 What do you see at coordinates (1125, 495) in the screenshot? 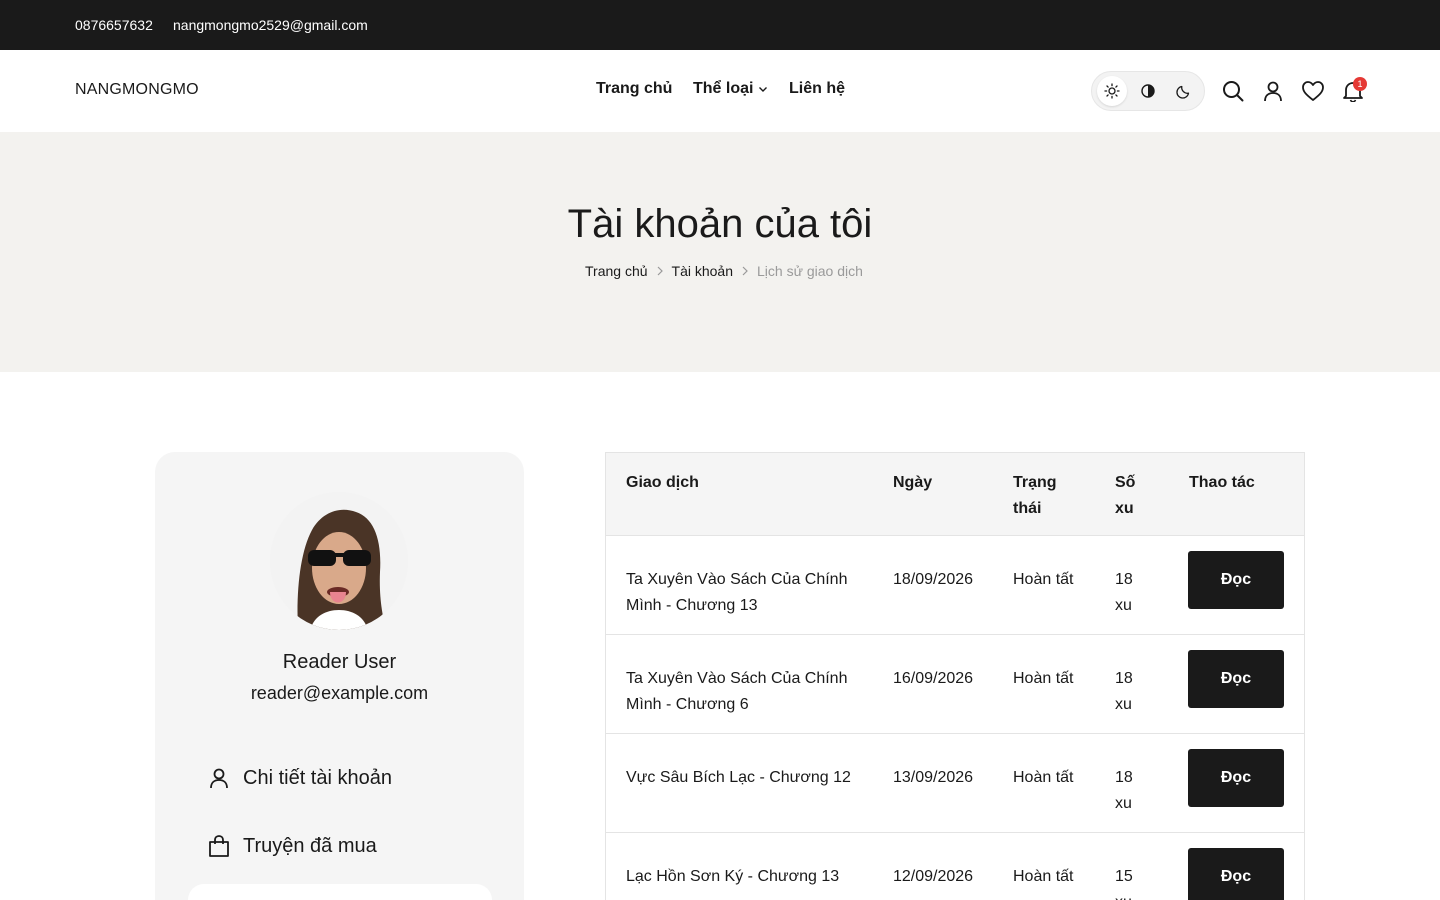
I see `column-header-coins: Số xu` at bounding box center [1125, 495].